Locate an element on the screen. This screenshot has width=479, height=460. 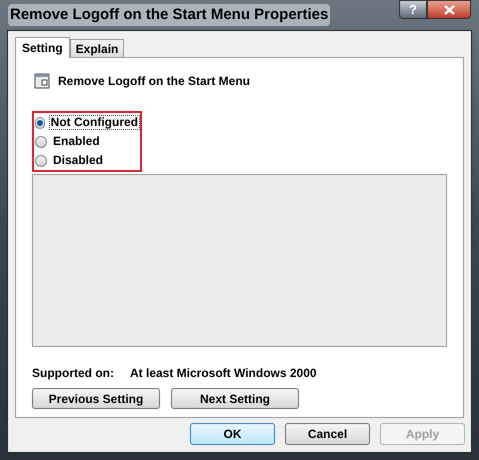
policy-icon is located at coordinates (42, 81).